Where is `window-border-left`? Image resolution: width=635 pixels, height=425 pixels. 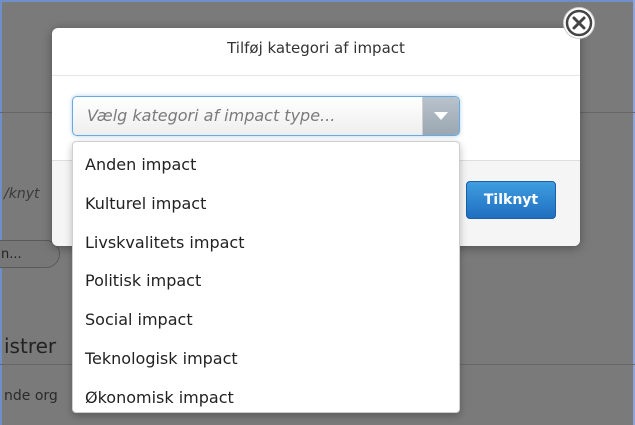 window-border-left is located at coordinates (1, 212).